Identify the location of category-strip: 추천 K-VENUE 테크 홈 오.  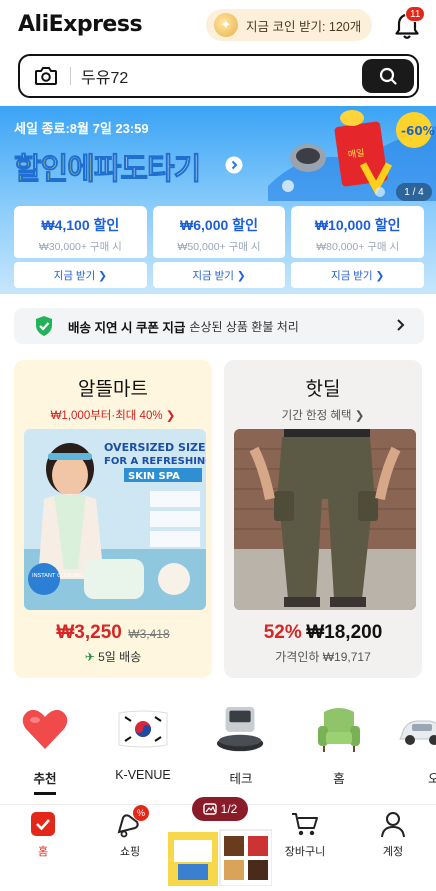
(218, 748).